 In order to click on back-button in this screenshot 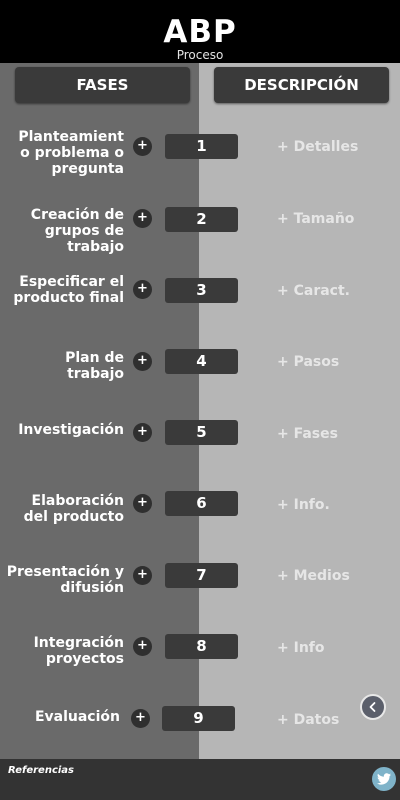, I will do `click(373, 707)`.